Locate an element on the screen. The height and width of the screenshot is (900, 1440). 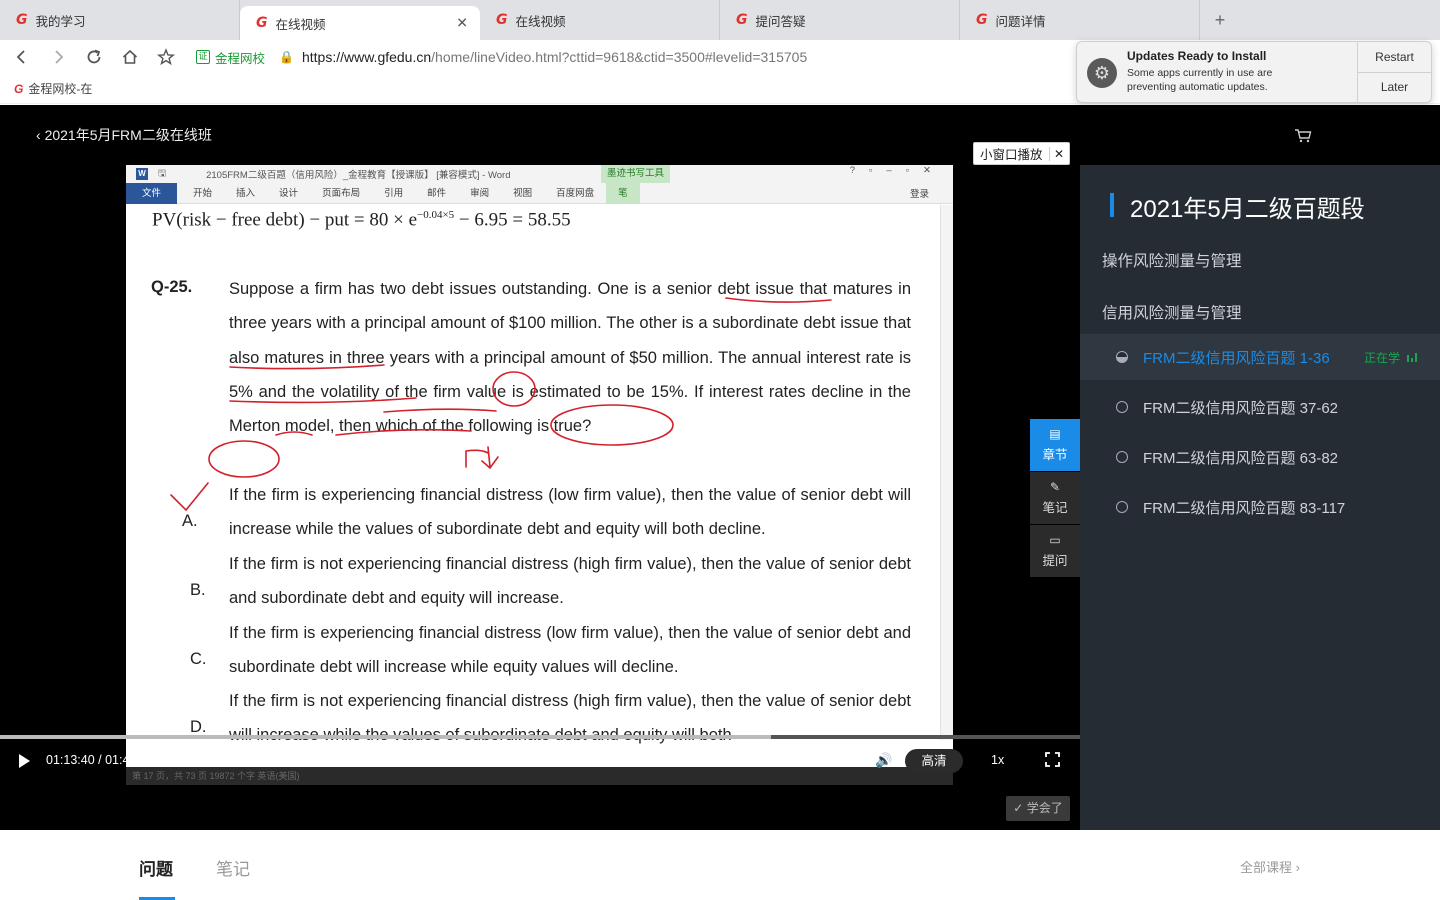
document-scrollbar is located at coordinates (946, 472).